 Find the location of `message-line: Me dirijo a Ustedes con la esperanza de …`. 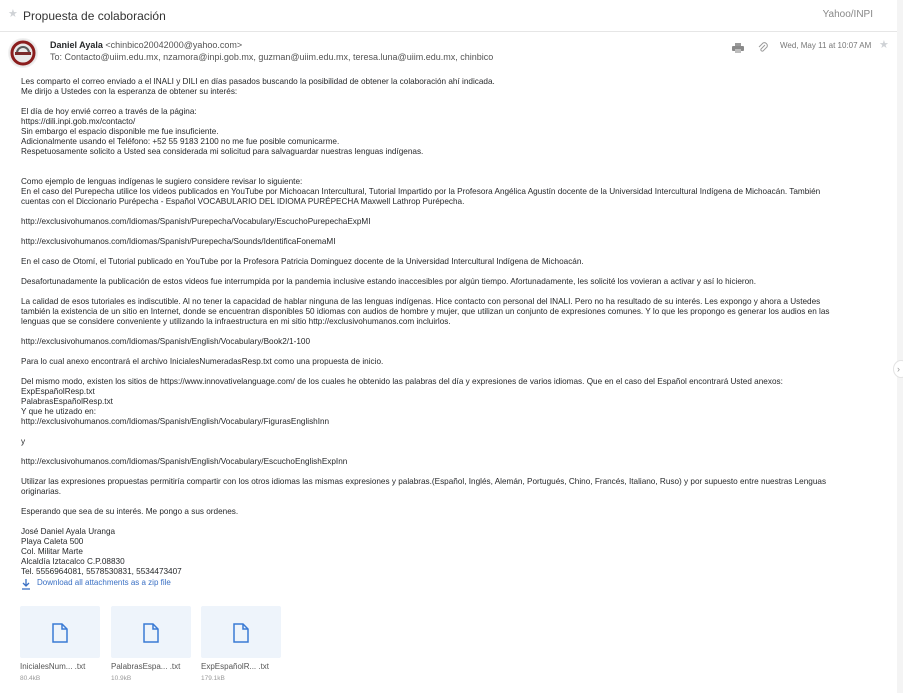

message-line: Me dirijo a Ustedes con la esperanza de … is located at coordinates (129, 91).